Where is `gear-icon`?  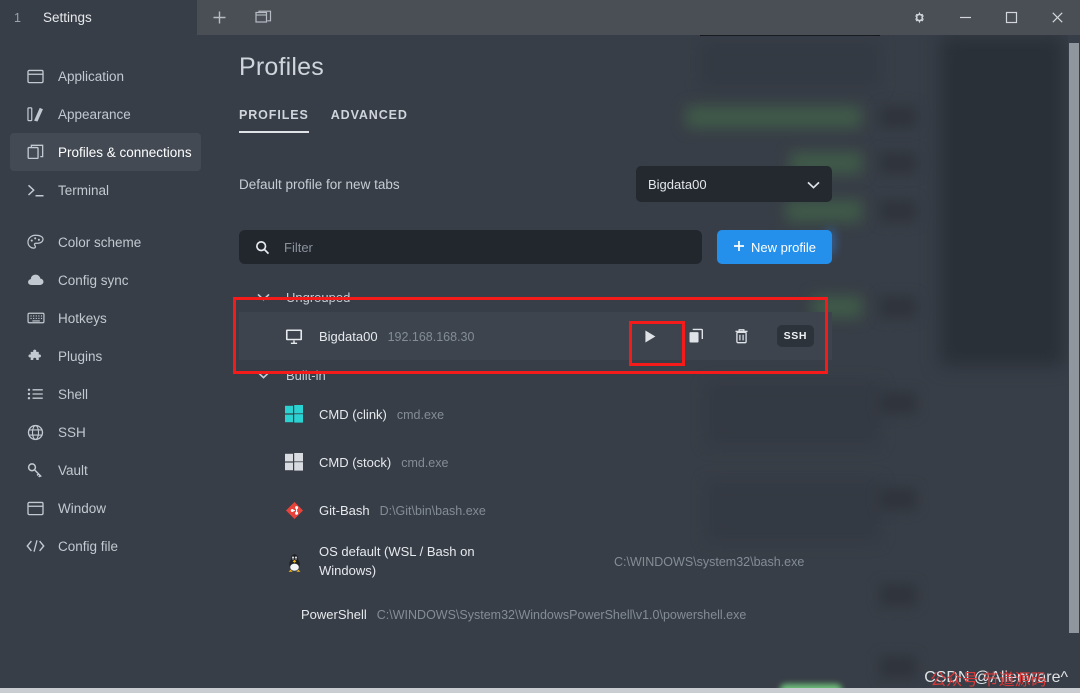
gear-icon is located at coordinates (919, 17).